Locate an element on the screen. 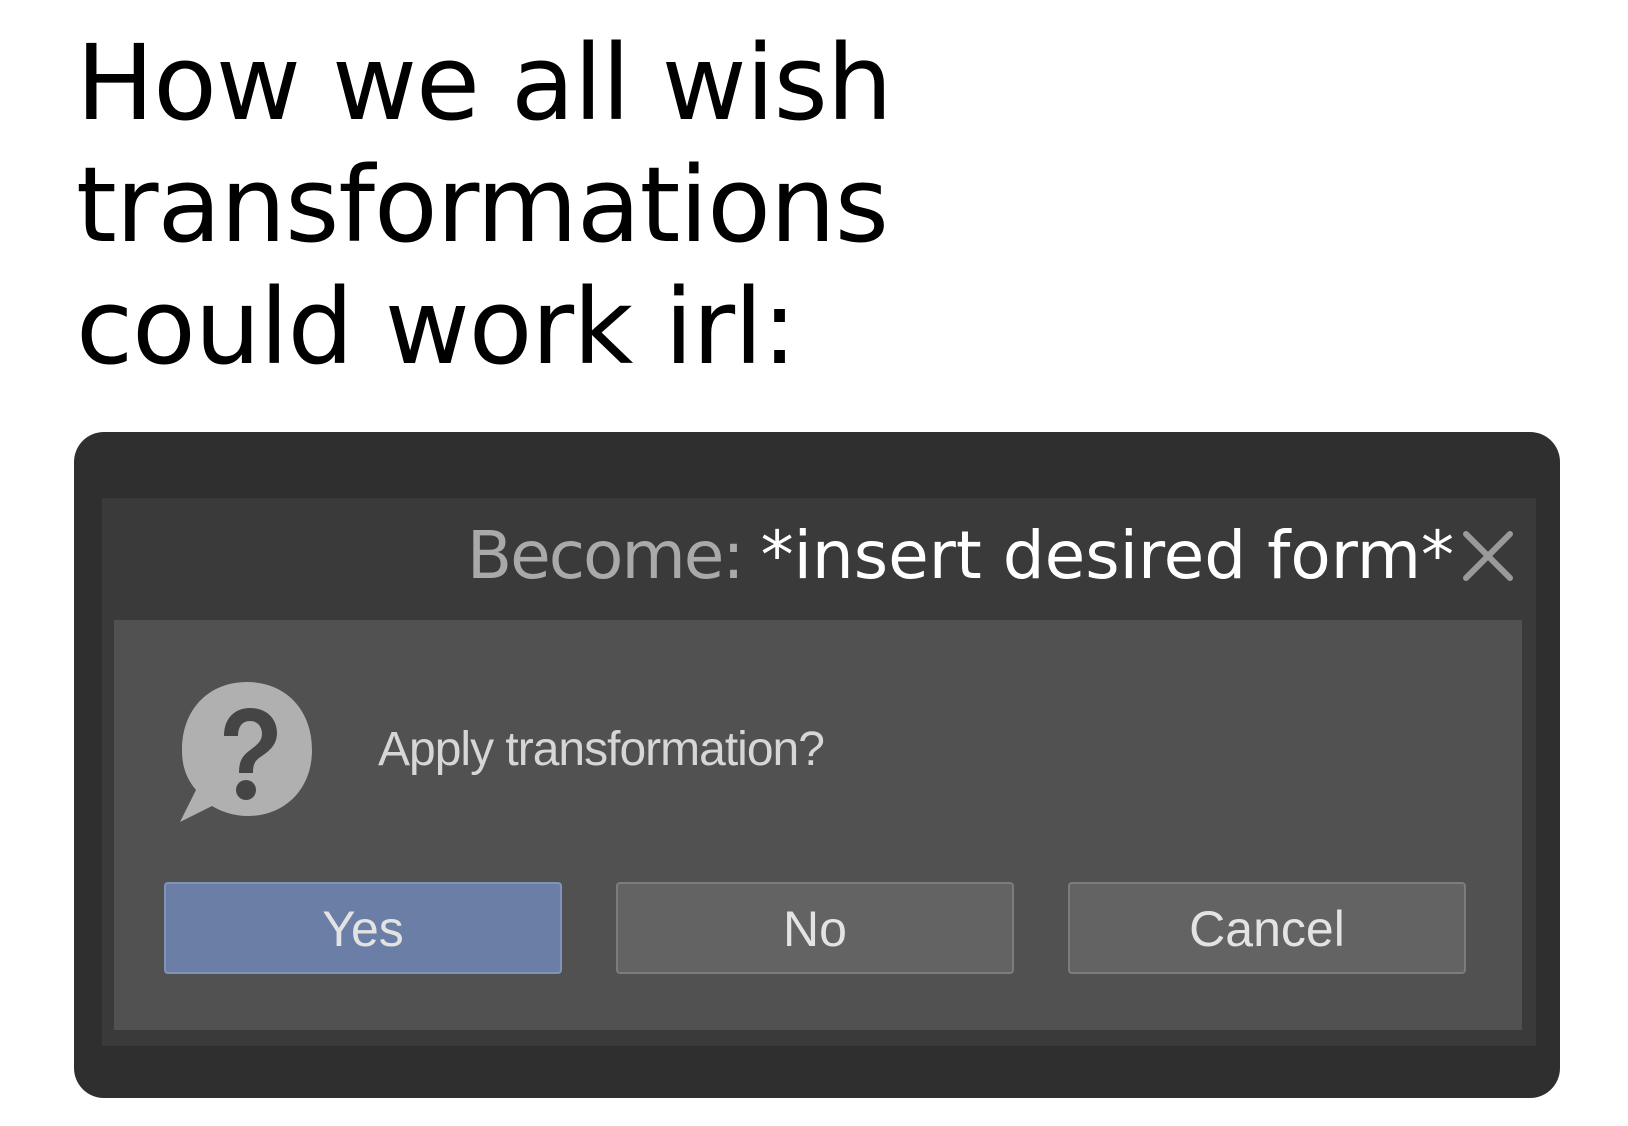  caption-line-2: transformations is located at coordinates (482, 205).